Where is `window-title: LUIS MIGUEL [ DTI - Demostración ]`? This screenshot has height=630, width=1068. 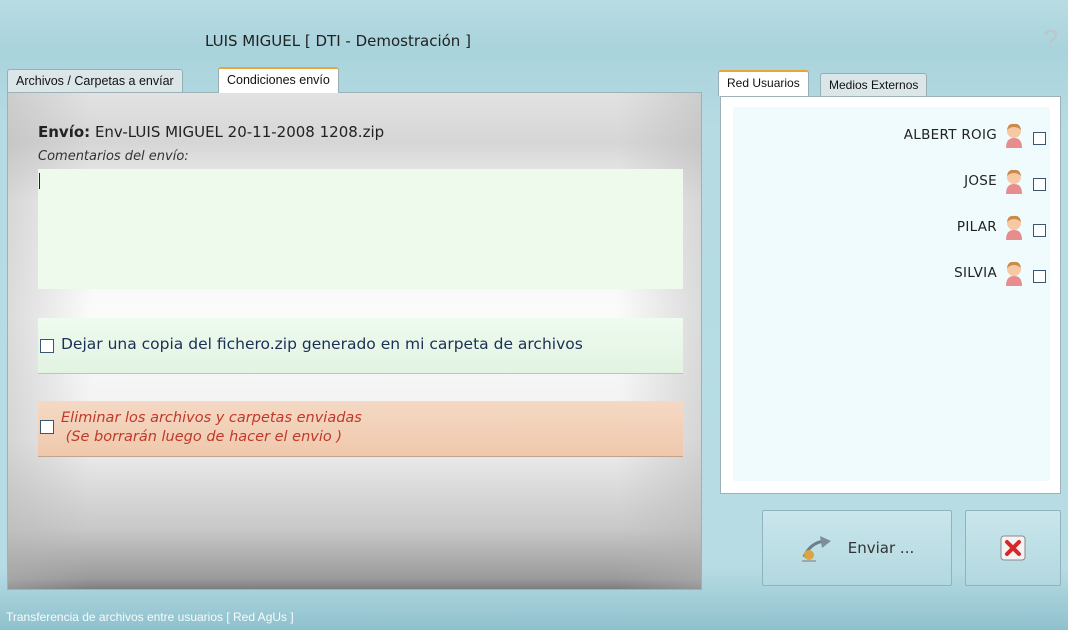
window-title: LUIS MIGUEL [ DTI - Demostración ] is located at coordinates (338, 41).